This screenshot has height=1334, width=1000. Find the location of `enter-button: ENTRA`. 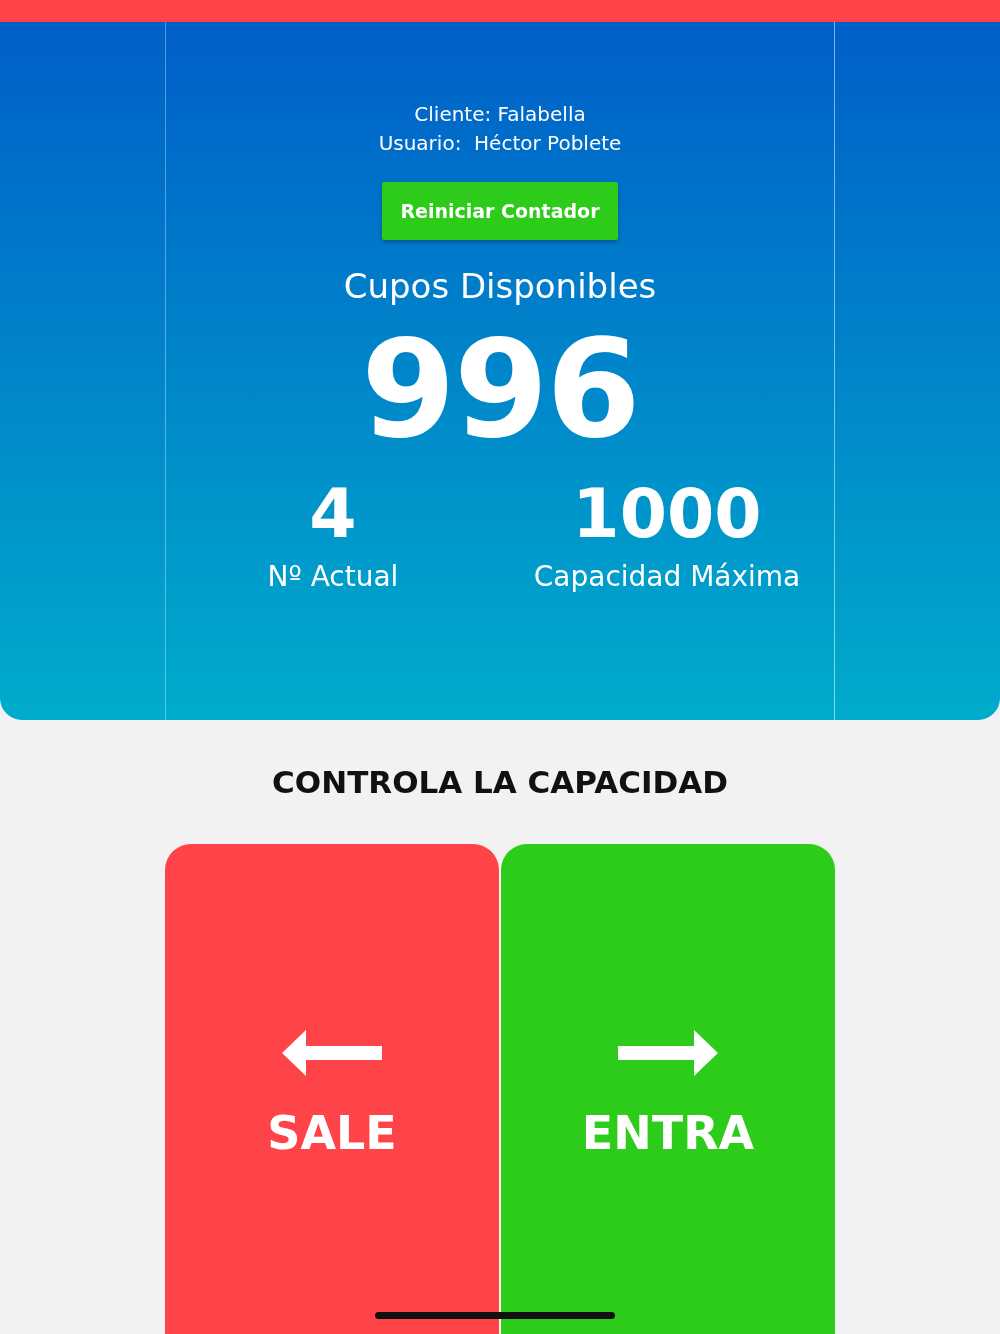

enter-button: ENTRA is located at coordinates (668, 1089).